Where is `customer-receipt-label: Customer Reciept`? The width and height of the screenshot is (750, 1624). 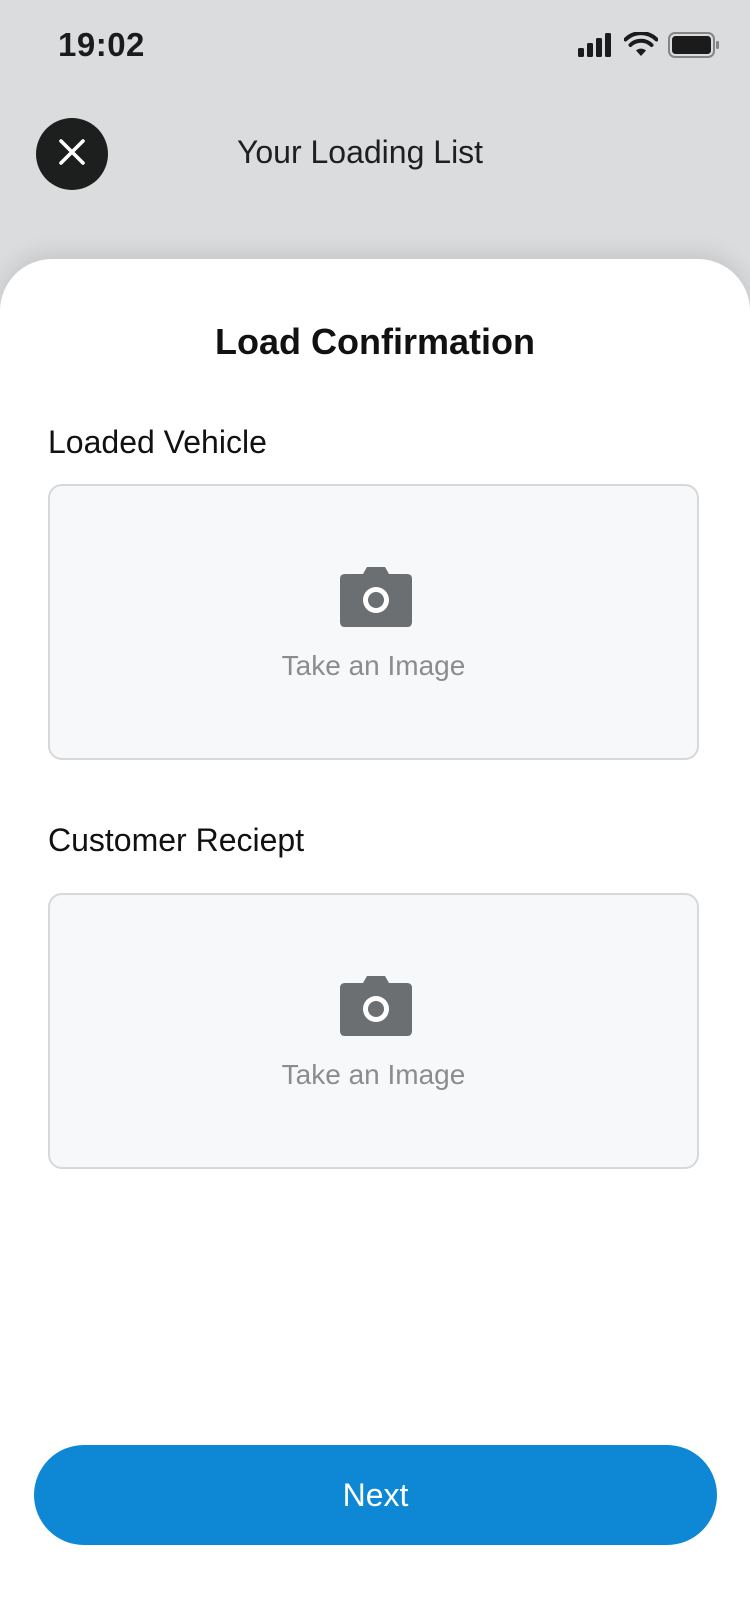
customer-receipt-label: Customer Reciept is located at coordinates (176, 840).